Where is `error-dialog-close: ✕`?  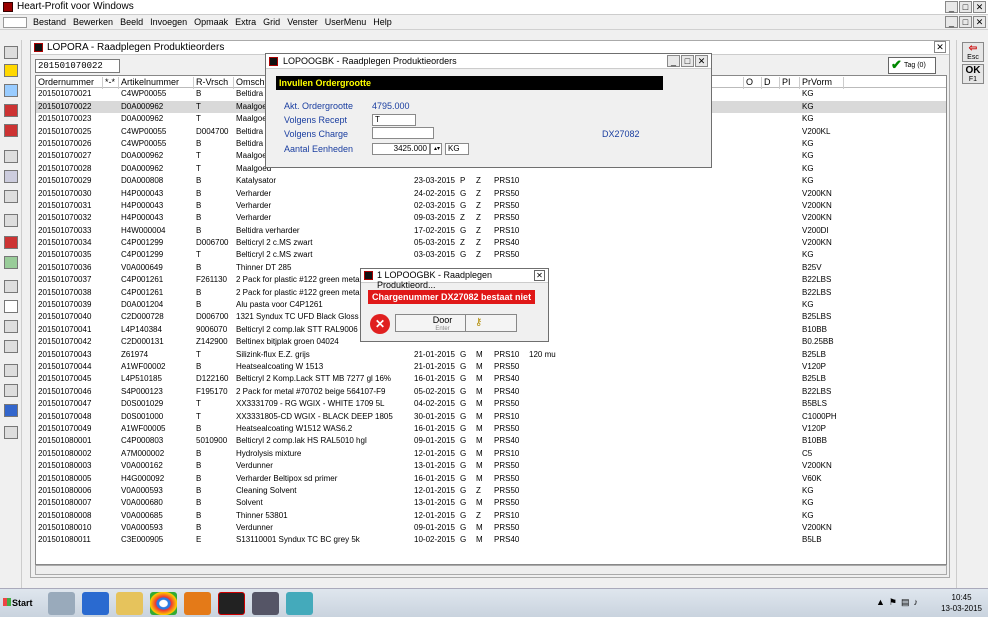 error-dialog-close: ✕ is located at coordinates (539, 275).